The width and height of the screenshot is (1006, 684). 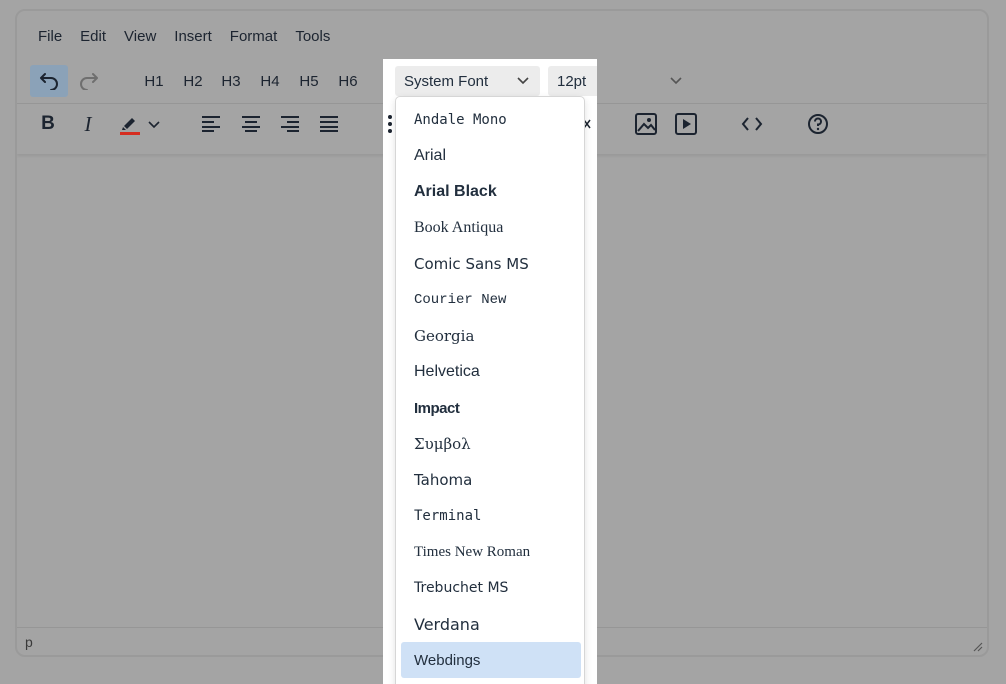 I want to click on justify-icon, so click(x=329, y=124).